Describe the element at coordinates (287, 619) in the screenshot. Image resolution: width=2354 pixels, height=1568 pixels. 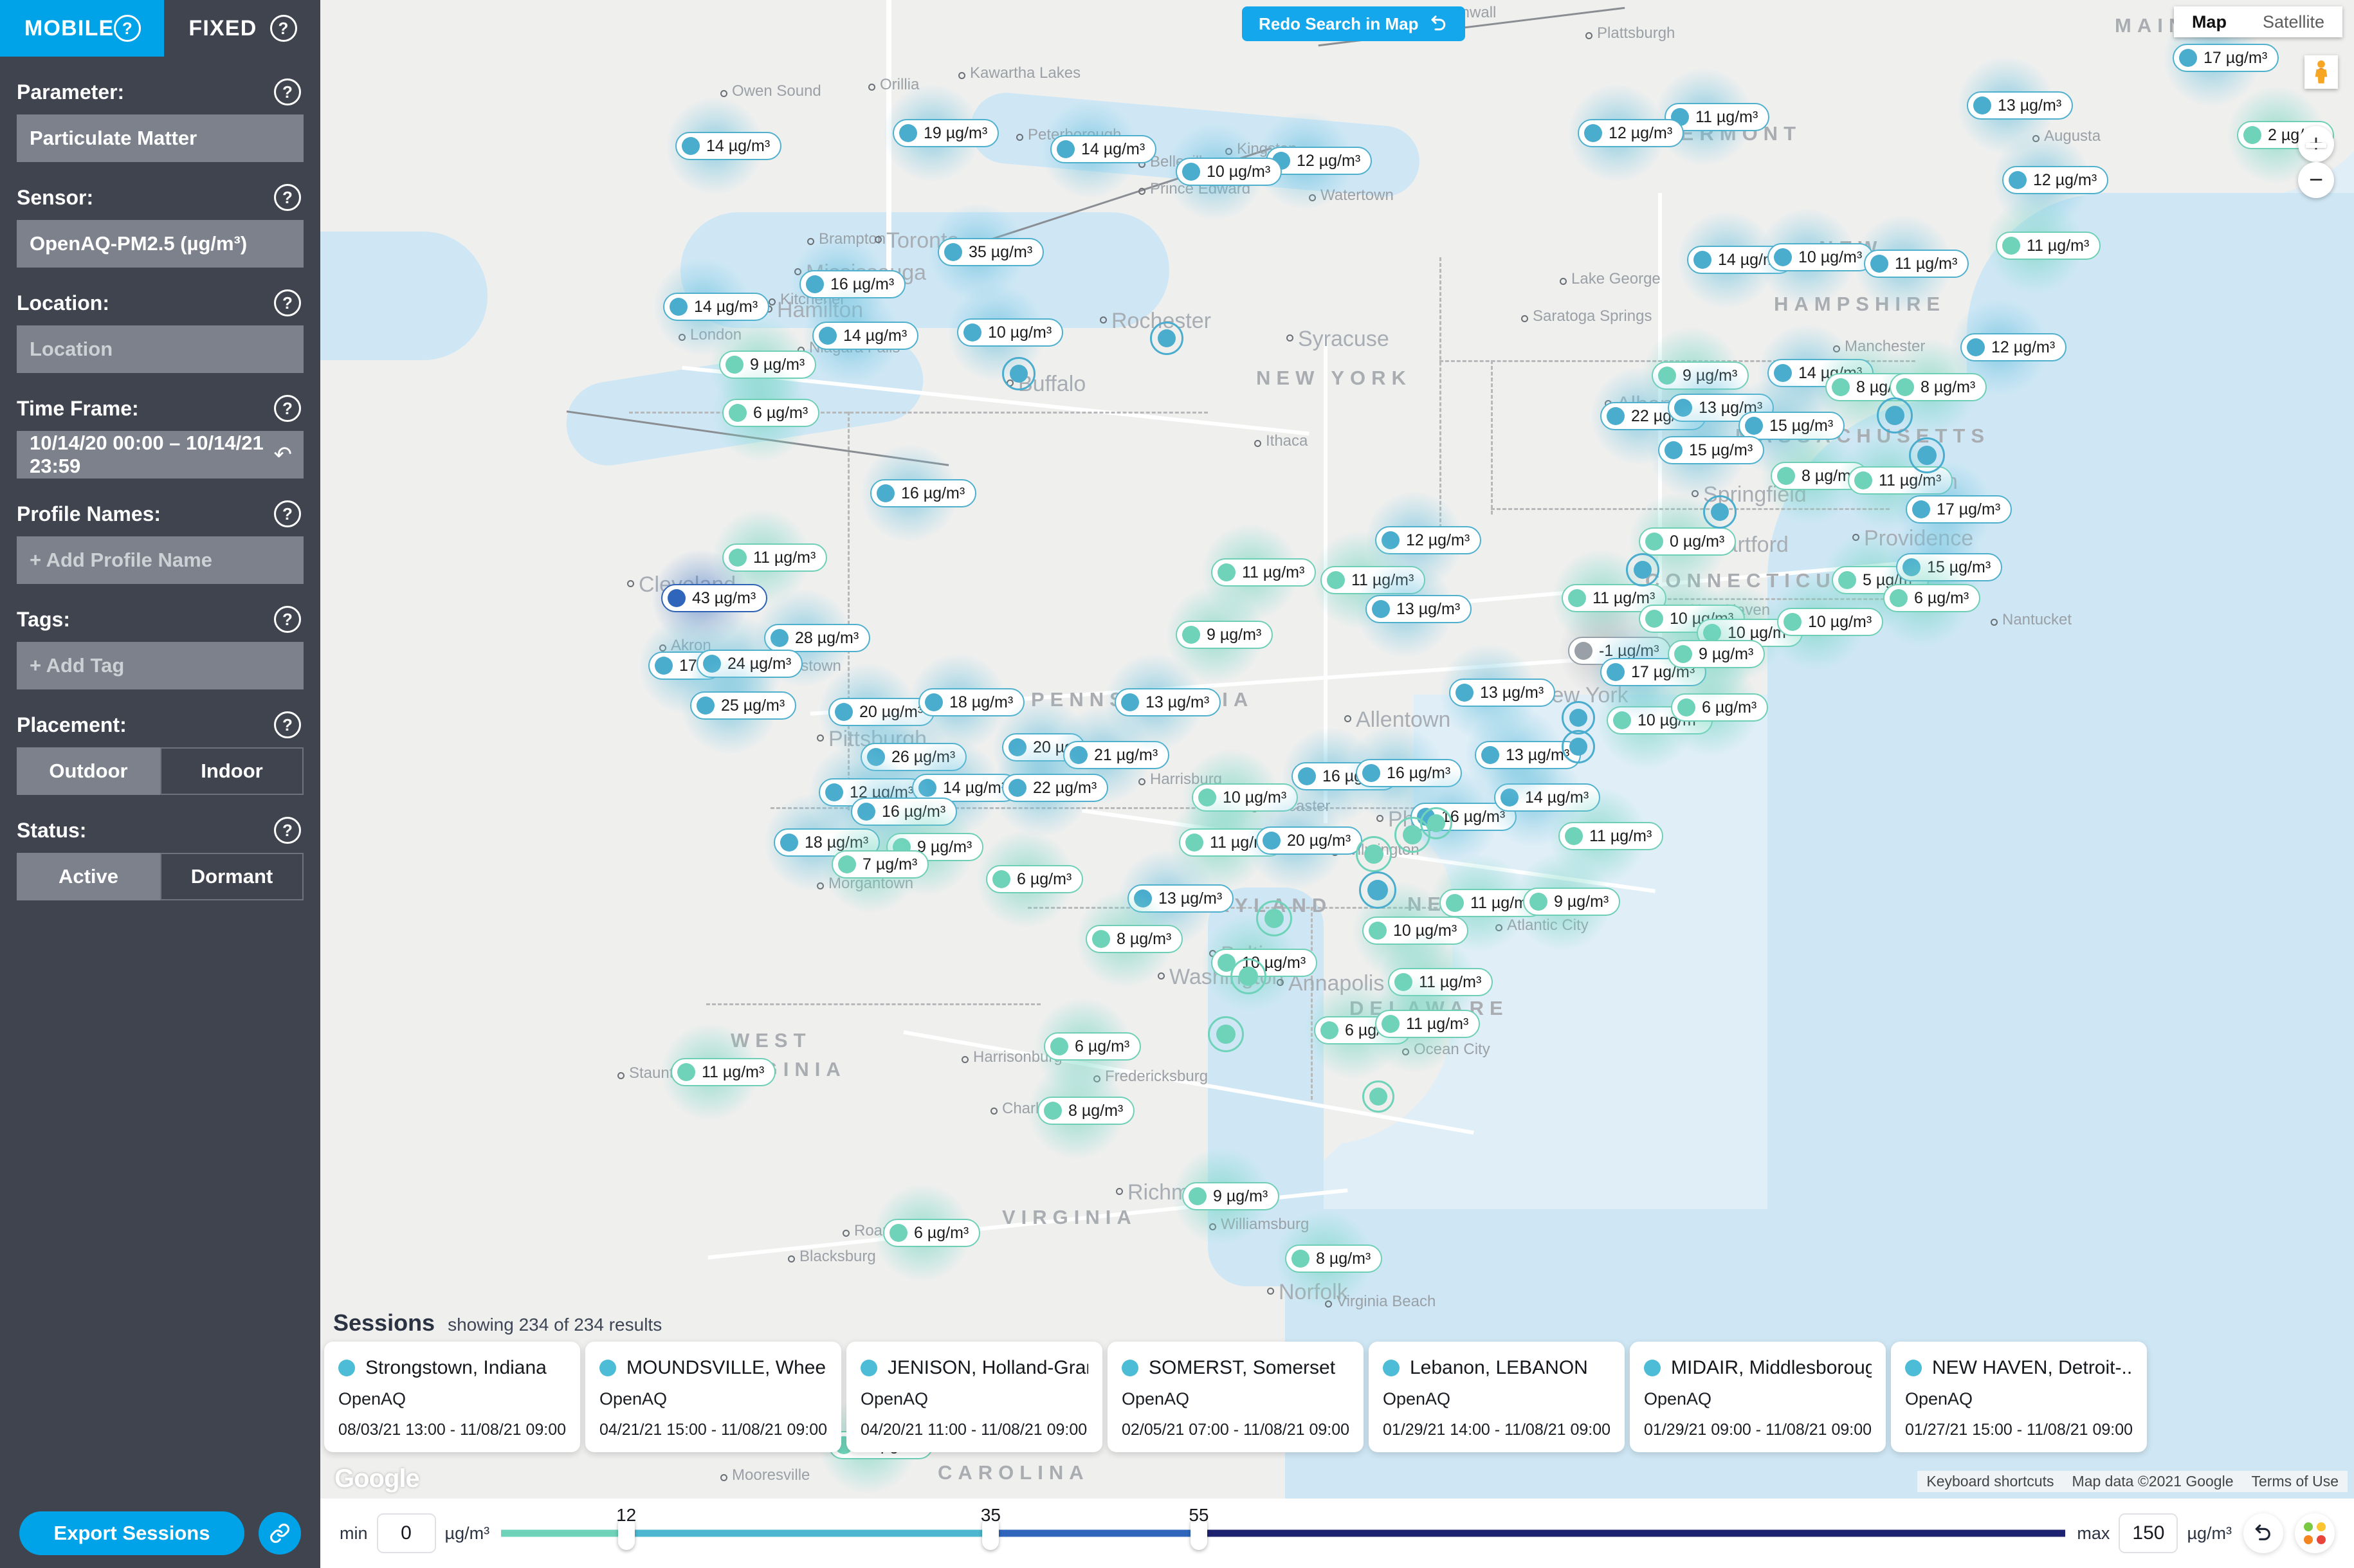
I see `help-icon-tags: ?` at that location.